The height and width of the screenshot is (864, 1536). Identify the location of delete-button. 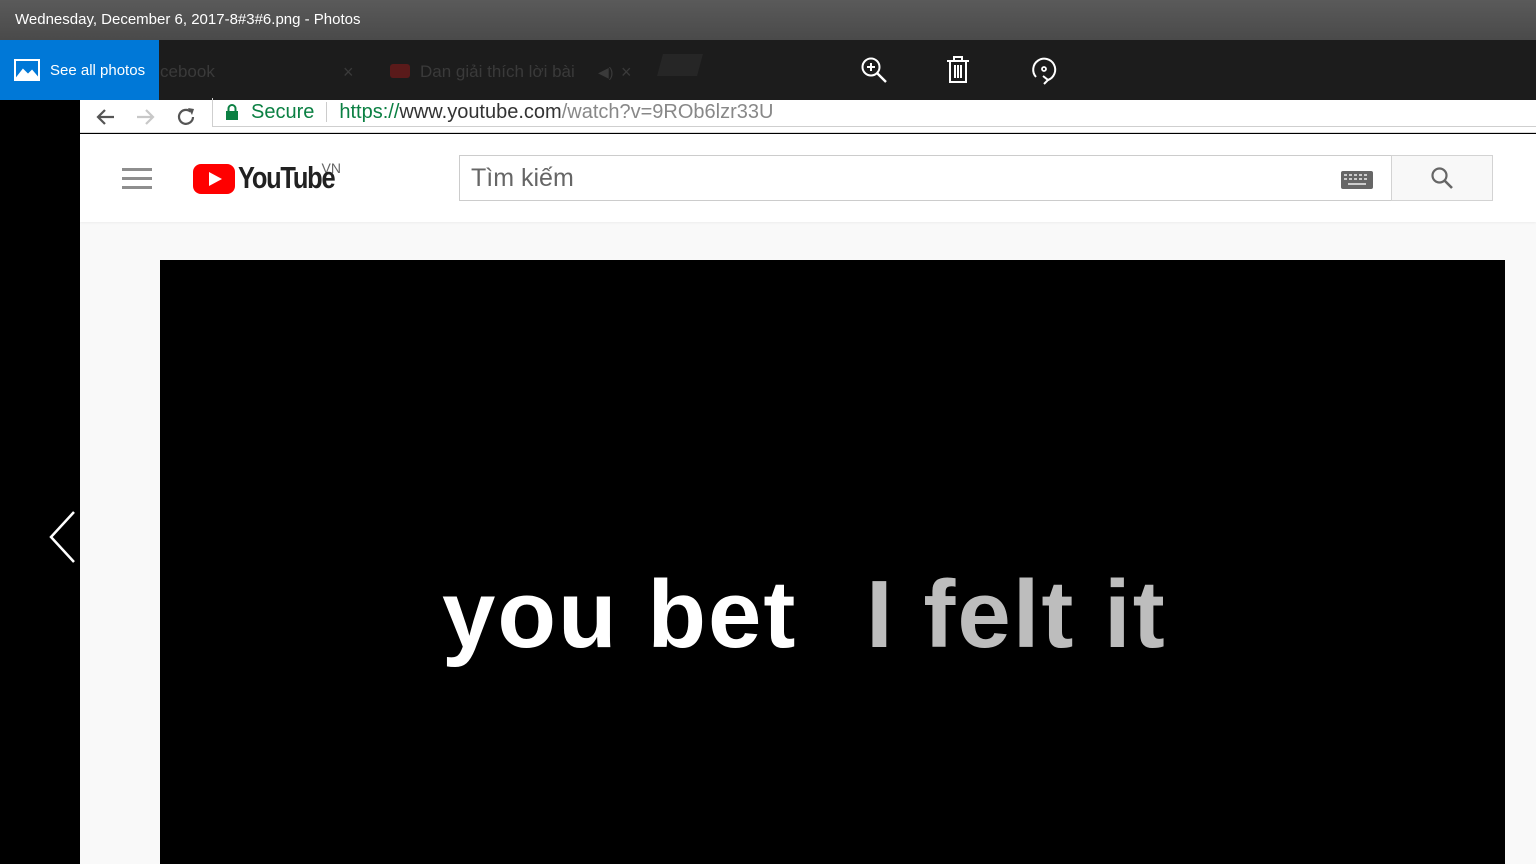
(958, 70).